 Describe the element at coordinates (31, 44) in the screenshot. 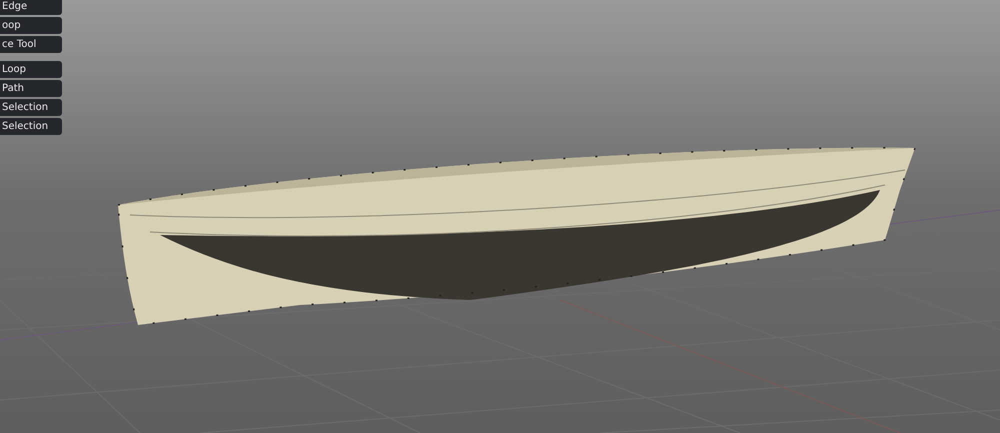

I see `tool-button: ce Tool` at that location.